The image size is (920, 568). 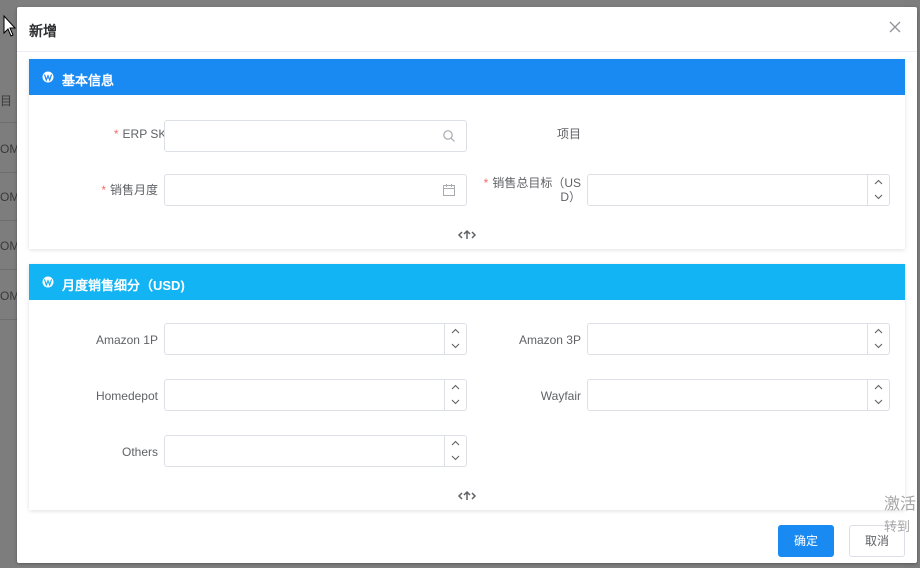 I want to click on monthly-breakdown-title: 月度销售细分（USD), so click(x=123, y=285).